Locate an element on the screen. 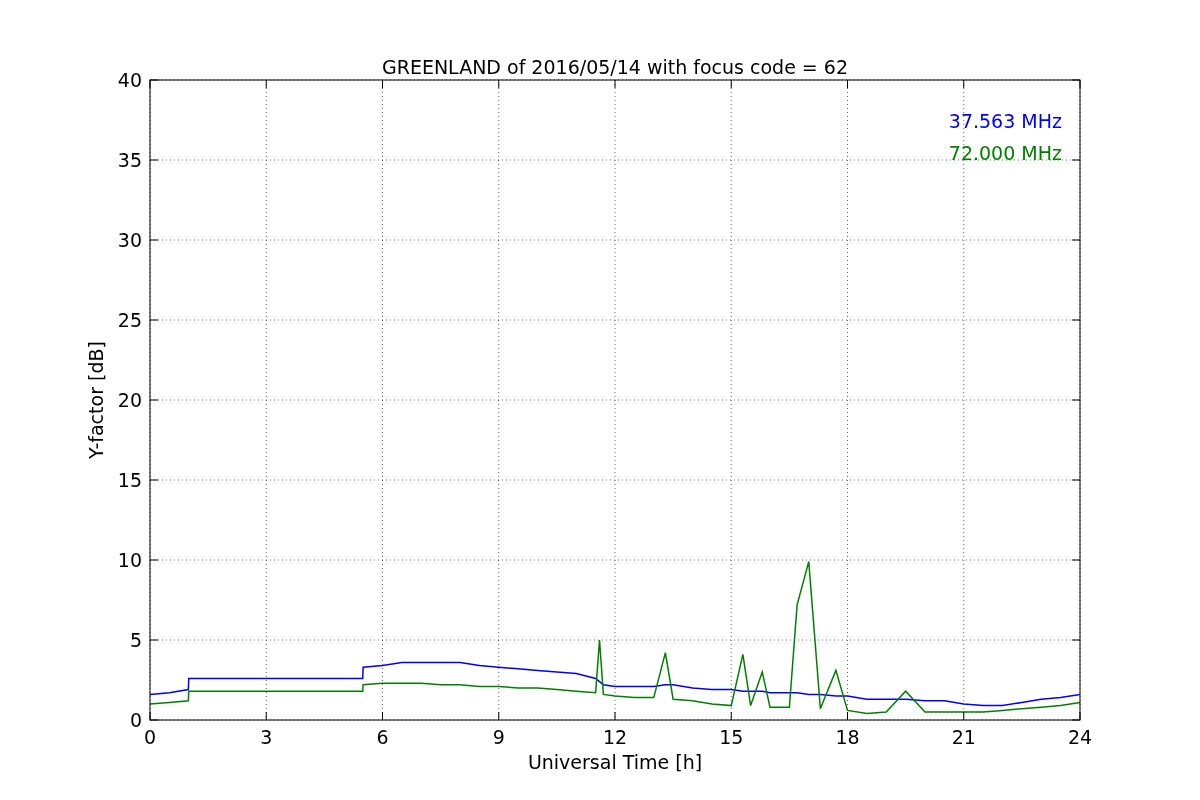  legend-label: 37.563 MHz is located at coordinates (1005, 121).